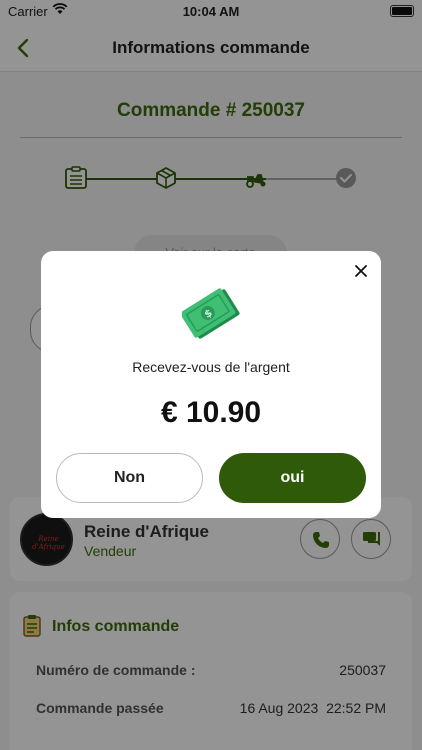 This screenshot has height=750, width=422. Describe the element at coordinates (292, 478) in the screenshot. I see `yes-button: oui` at that location.